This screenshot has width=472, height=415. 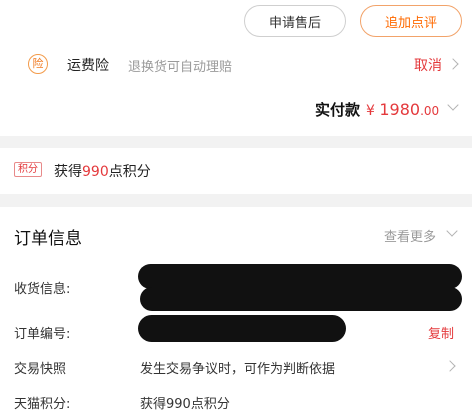 What do you see at coordinates (40, 369) in the screenshot?
I see `trade-snapshot-label: 交易快照` at bounding box center [40, 369].